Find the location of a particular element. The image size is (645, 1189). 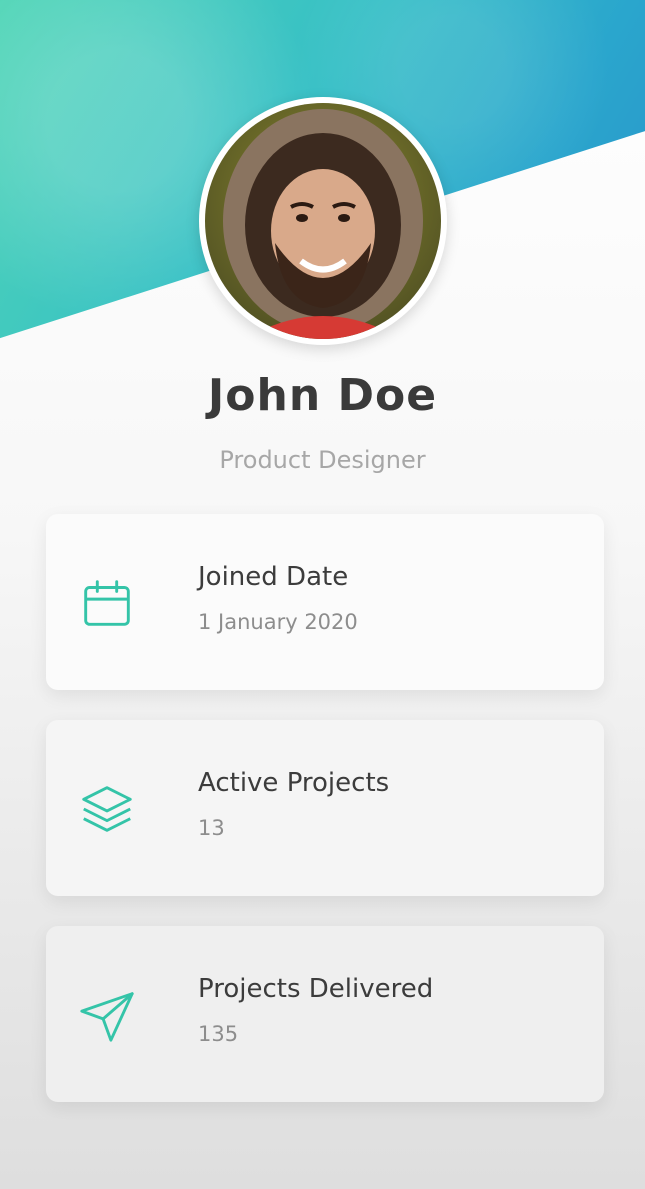

stat-label: Joined Date is located at coordinates (273, 577).